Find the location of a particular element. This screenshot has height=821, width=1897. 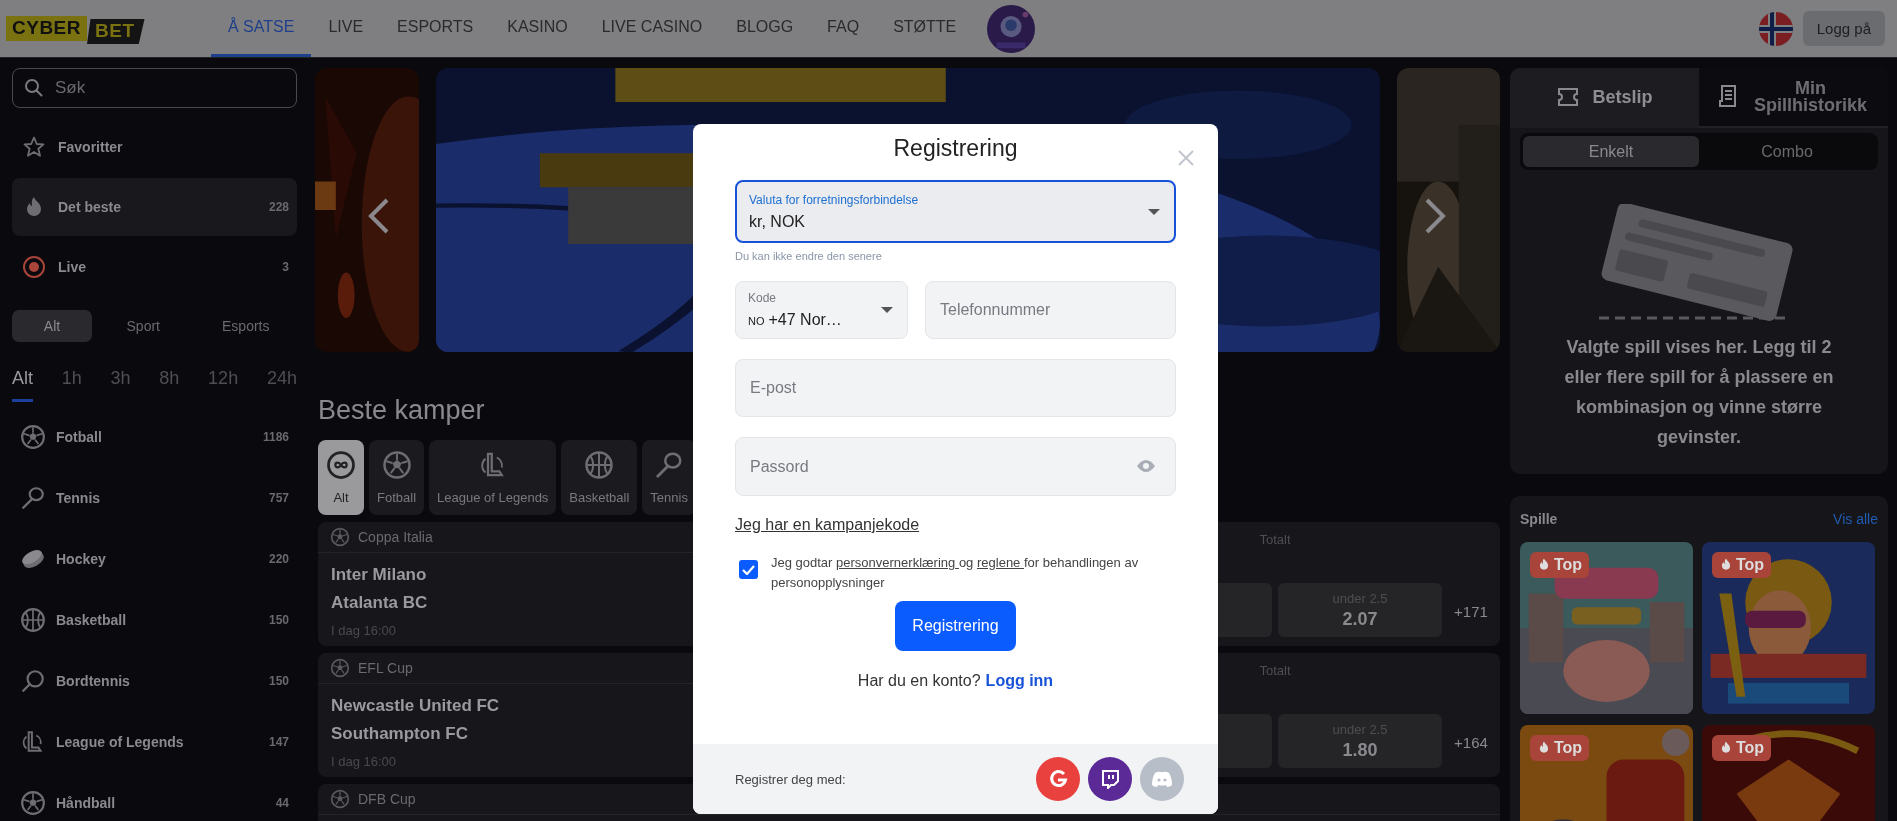

item-label: Favoritter is located at coordinates (90, 147).